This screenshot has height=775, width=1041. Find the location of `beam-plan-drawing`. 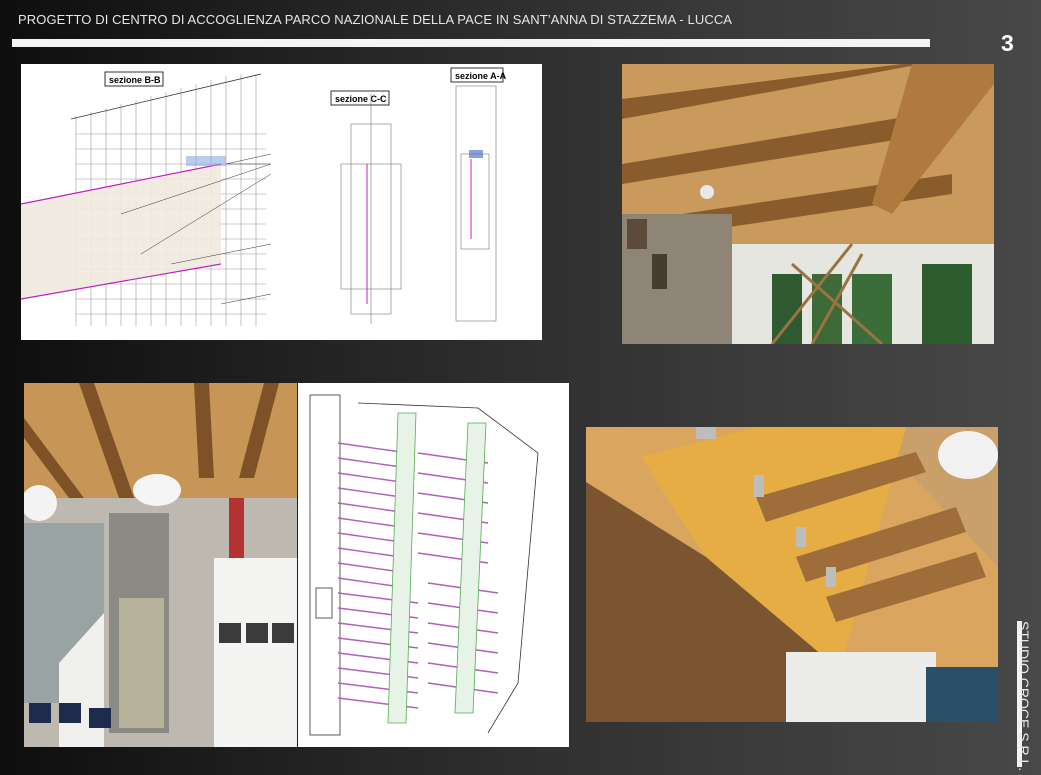

beam-plan-drawing is located at coordinates (424, 565).